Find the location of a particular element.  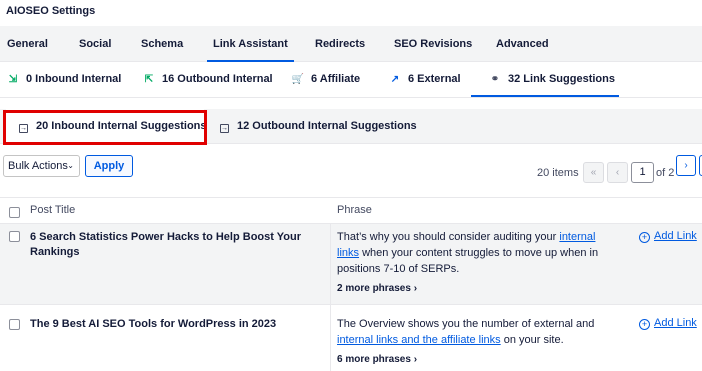

first-page-button: « is located at coordinates (593, 172).